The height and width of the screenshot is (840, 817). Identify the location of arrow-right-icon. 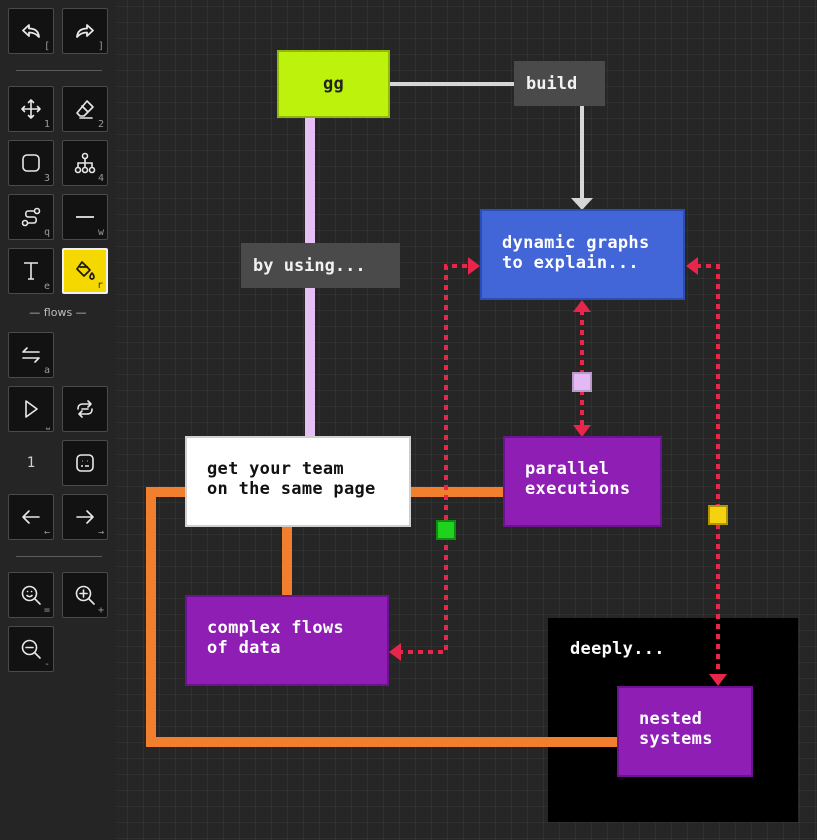
(85, 517).